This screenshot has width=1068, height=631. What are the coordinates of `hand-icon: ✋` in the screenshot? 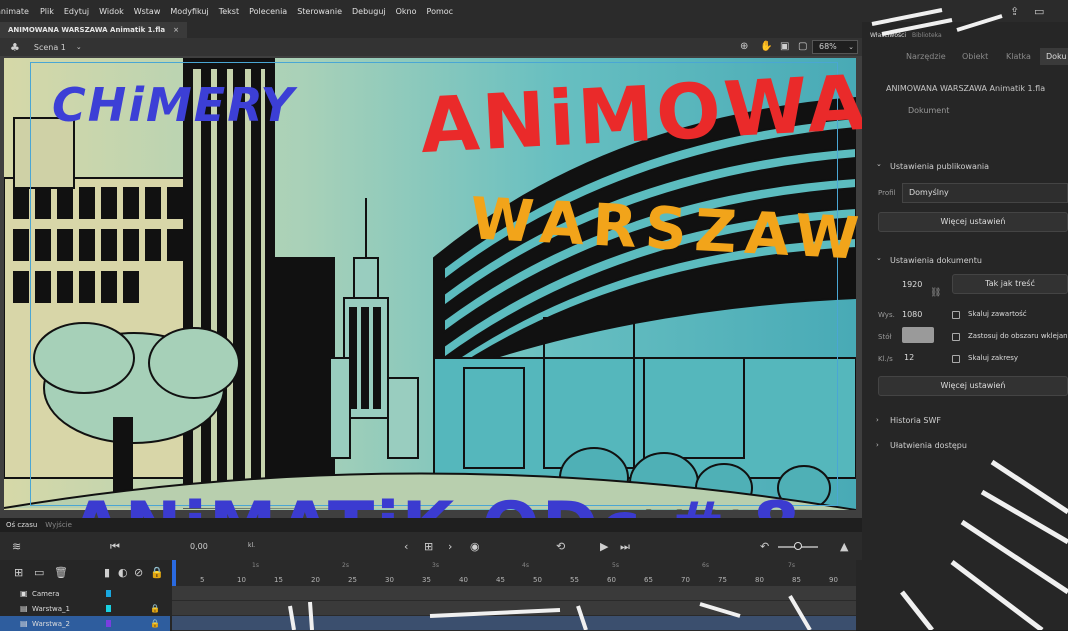 It's located at (766, 46).